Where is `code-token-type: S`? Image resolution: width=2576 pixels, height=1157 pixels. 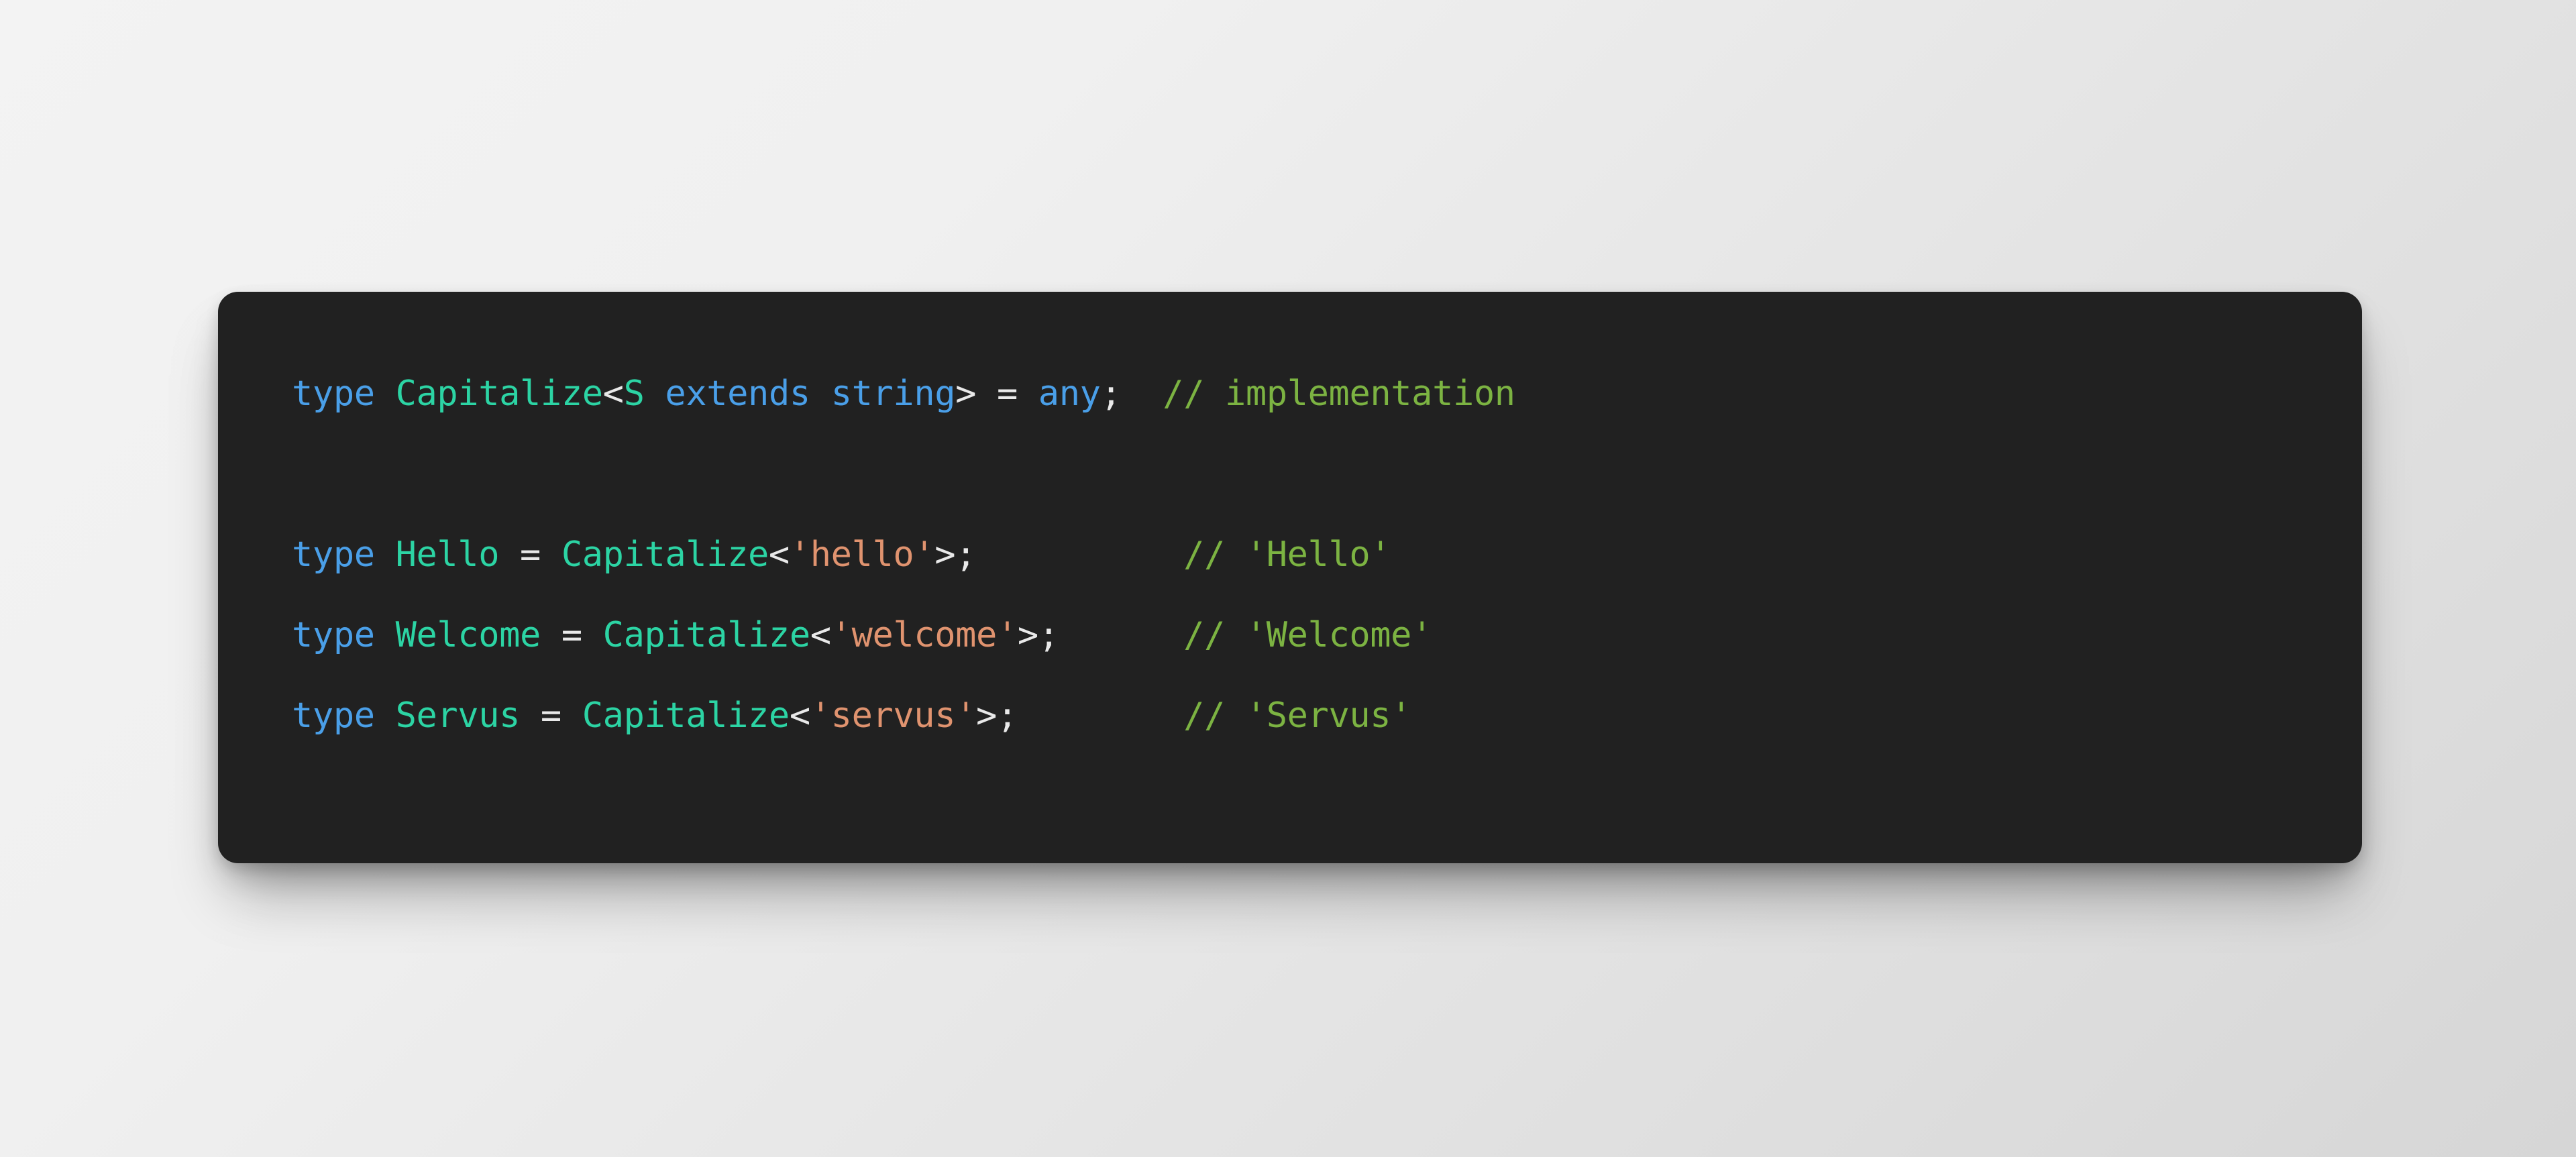 code-token-type: S is located at coordinates (634, 394).